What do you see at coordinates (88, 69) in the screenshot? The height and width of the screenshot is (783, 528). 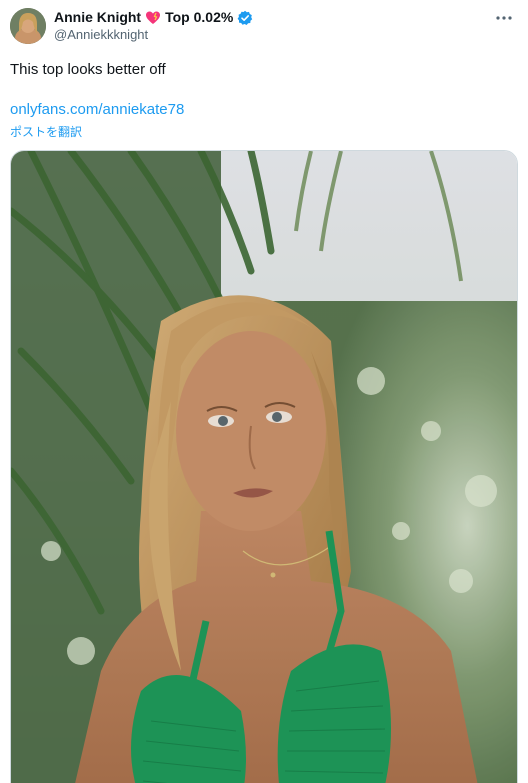 I see `tweet-text: This top looks better off` at bounding box center [88, 69].